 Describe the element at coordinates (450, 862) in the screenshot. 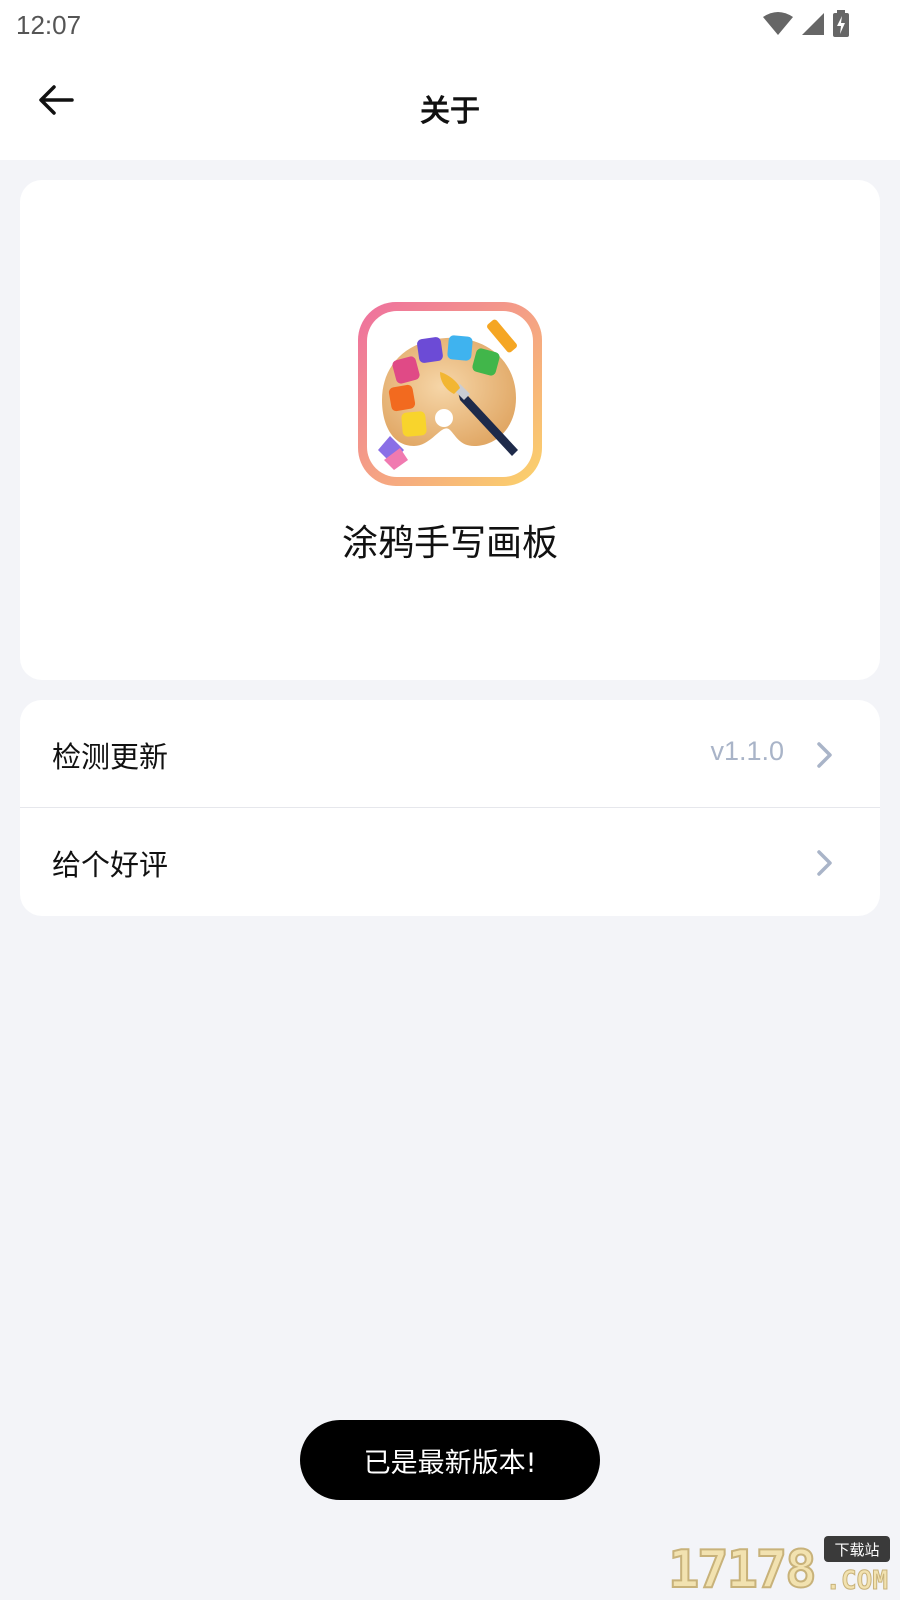

I see `rate-app-row: 给个好评` at that location.